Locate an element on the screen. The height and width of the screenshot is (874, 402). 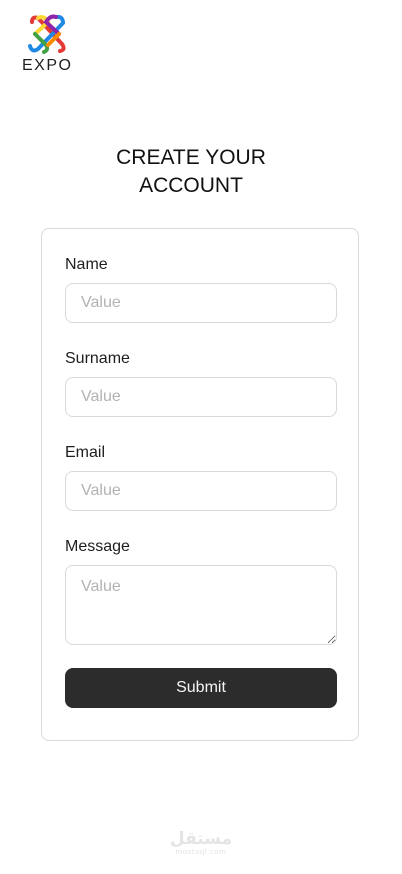
surname-input is located at coordinates (201, 397).